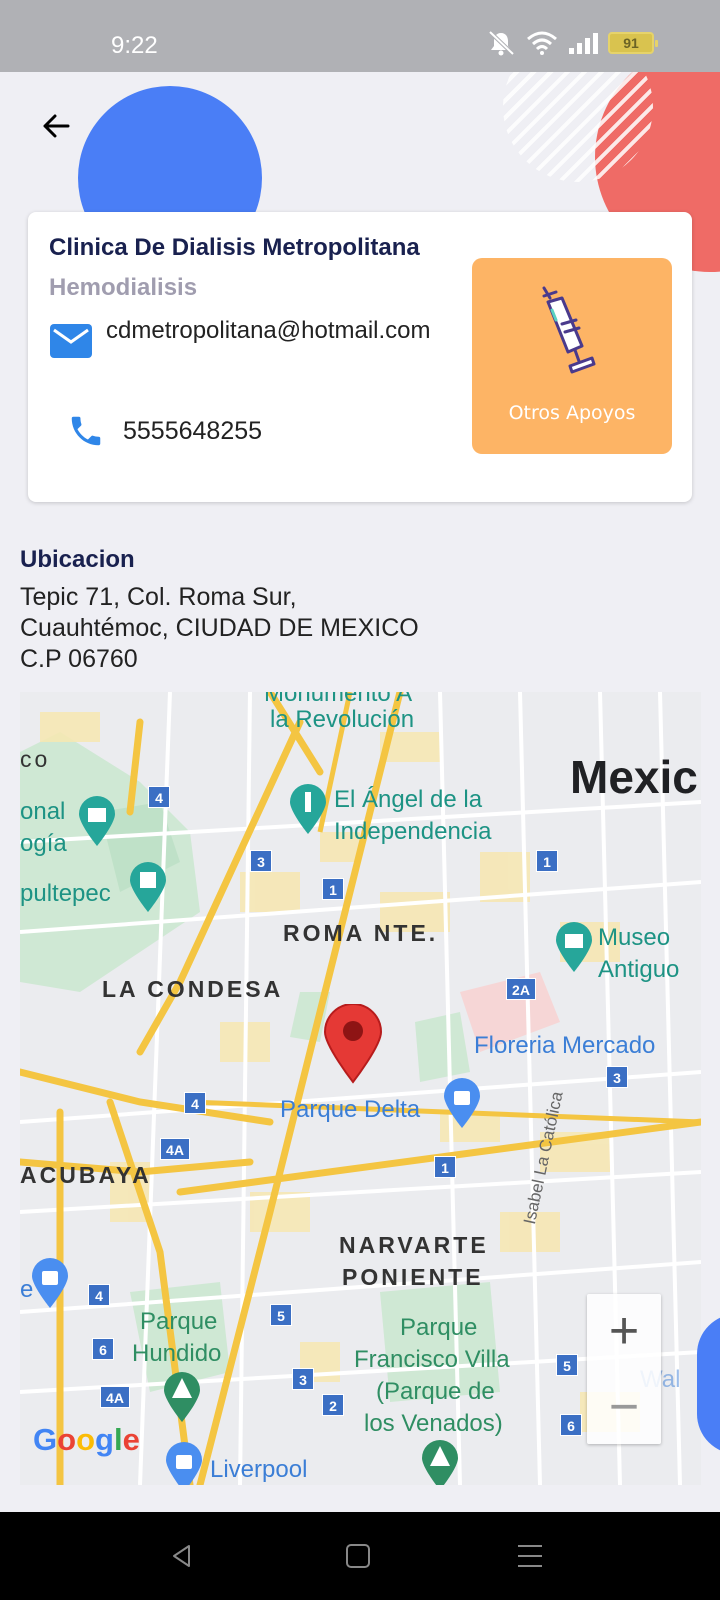 The width and height of the screenshot is (720, 1600). I want to click on clinic-phone: 5555648255, so click(192, 431).